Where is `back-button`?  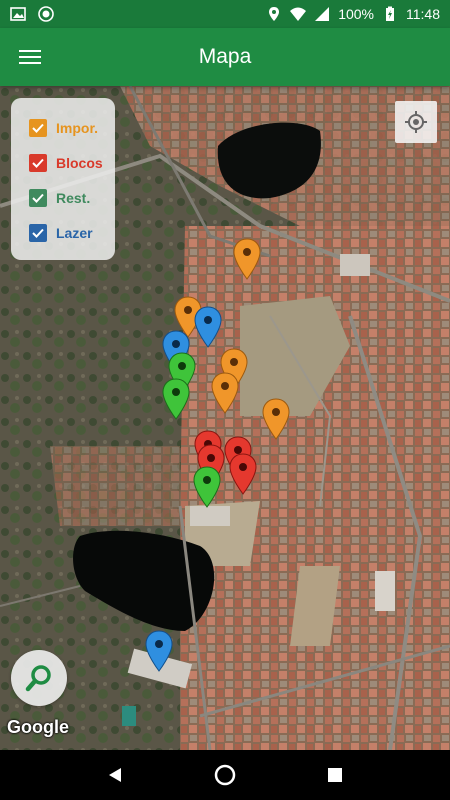
back-button is located at coordinates (115, 775).